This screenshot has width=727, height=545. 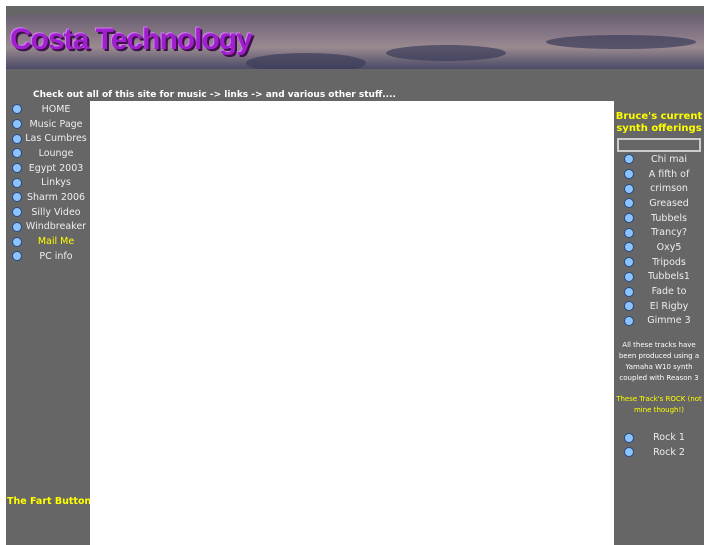 What do you see at coordinates (659, 145) in the screenshot?
I see `synth-input` at bounding box center [659, 145].